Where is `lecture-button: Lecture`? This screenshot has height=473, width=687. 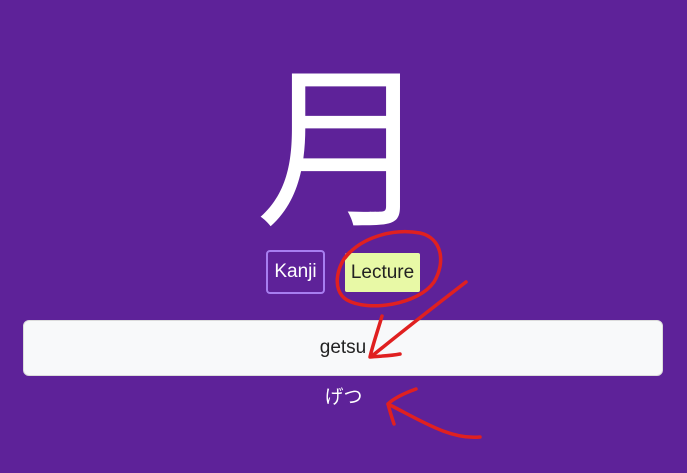
lecture-button: Lecture is located at coordinates (382, 272).